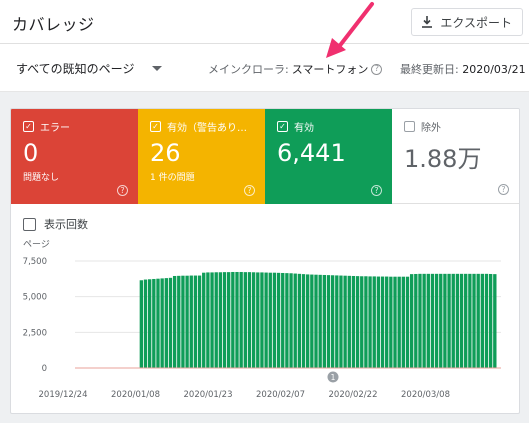 Image resolution: width=529 pixels, height=423 pixels. I want to click on page-filter-label: すべての既知のページ, so click(75, 69).